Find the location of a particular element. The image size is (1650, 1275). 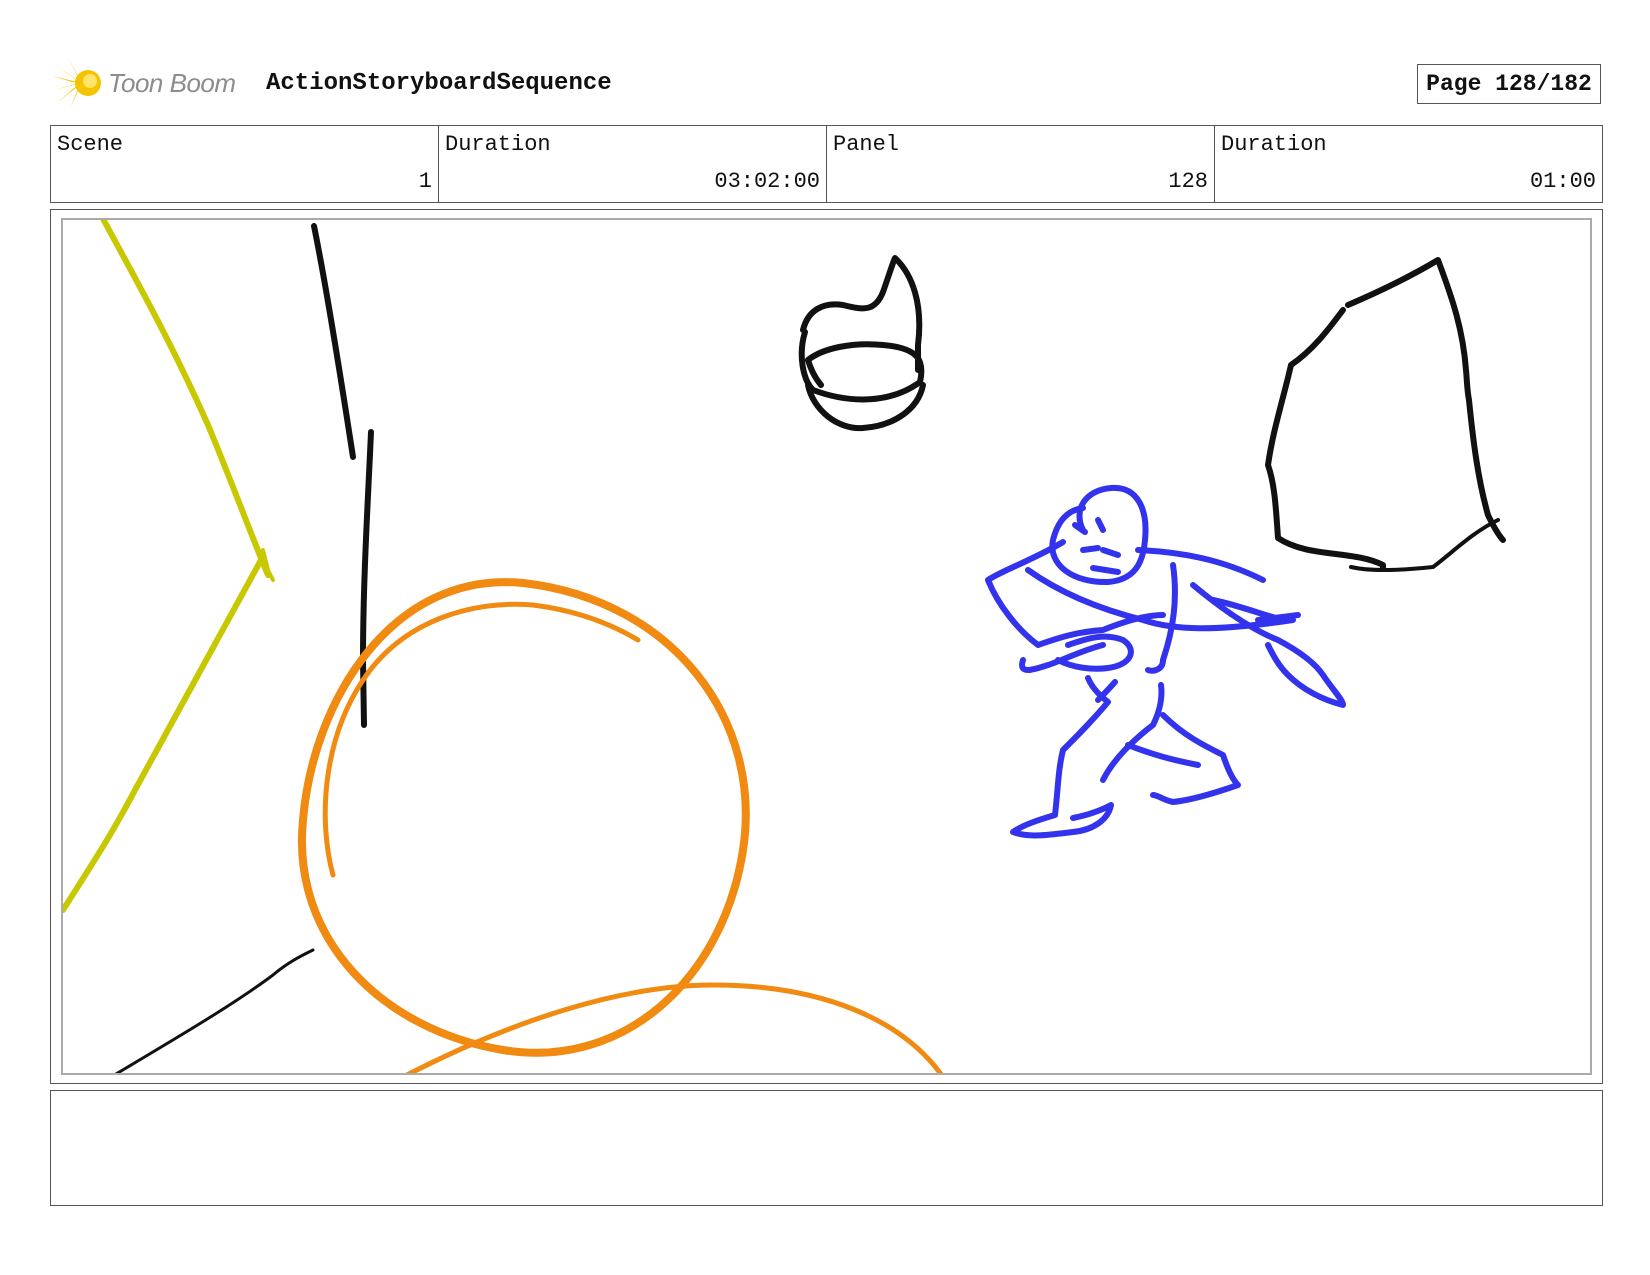

logo-text: Toon Boom is located at coordinates (172, 82).